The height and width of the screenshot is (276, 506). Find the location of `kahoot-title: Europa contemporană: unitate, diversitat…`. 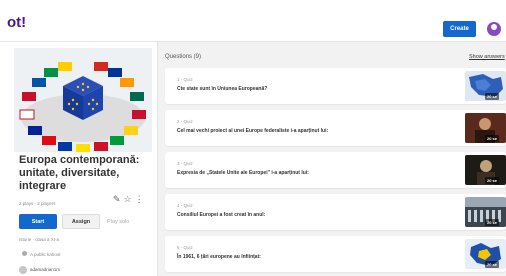

kahoot-title: Europa contemporană: unitate, diversitat… is located at coordinates (79, 173).